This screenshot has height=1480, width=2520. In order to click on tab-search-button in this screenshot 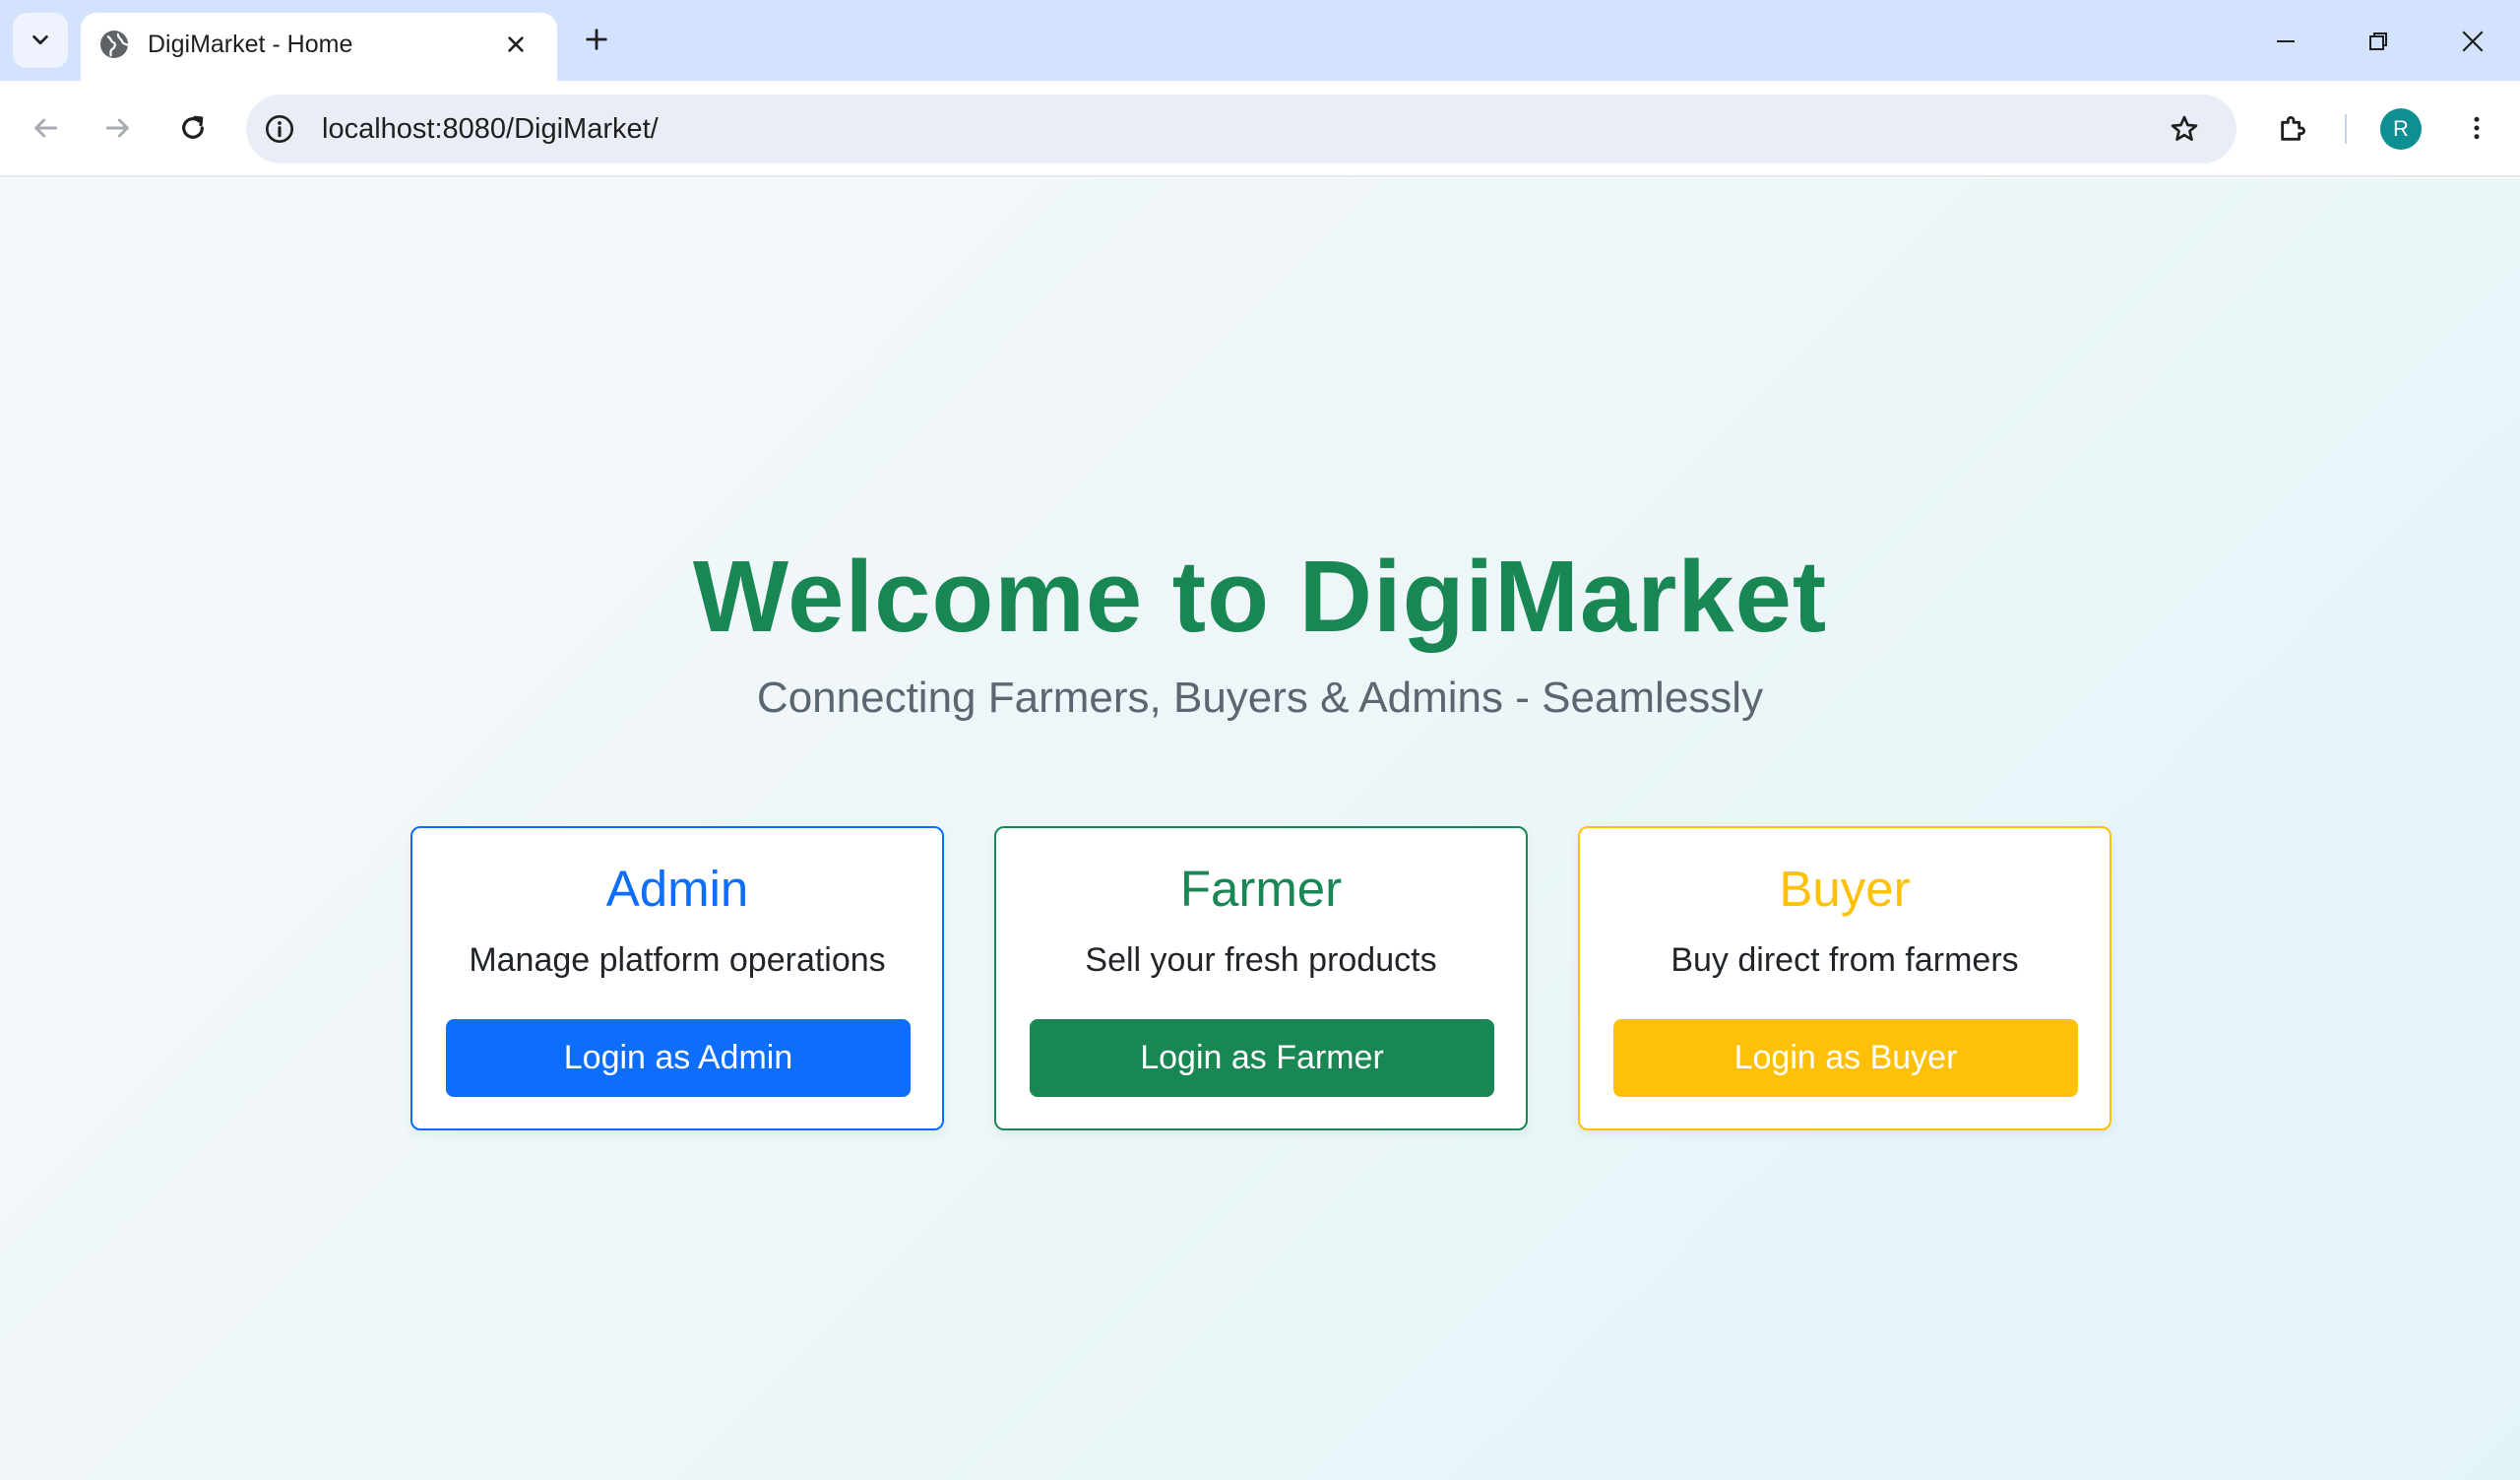, I will do `click(40, 40)`.